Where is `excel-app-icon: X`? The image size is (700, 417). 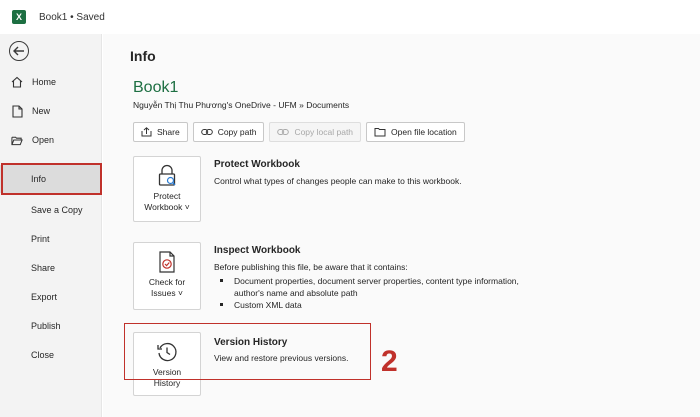
excel-app-icon: X is located at coordinates (19, 17).